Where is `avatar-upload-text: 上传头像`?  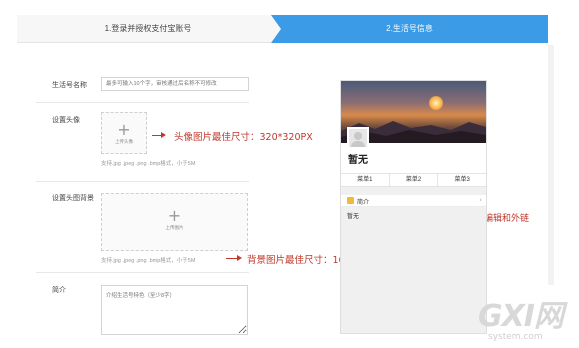 avatar-upload-text: 上传头像 is located at coordinates (124, 141).